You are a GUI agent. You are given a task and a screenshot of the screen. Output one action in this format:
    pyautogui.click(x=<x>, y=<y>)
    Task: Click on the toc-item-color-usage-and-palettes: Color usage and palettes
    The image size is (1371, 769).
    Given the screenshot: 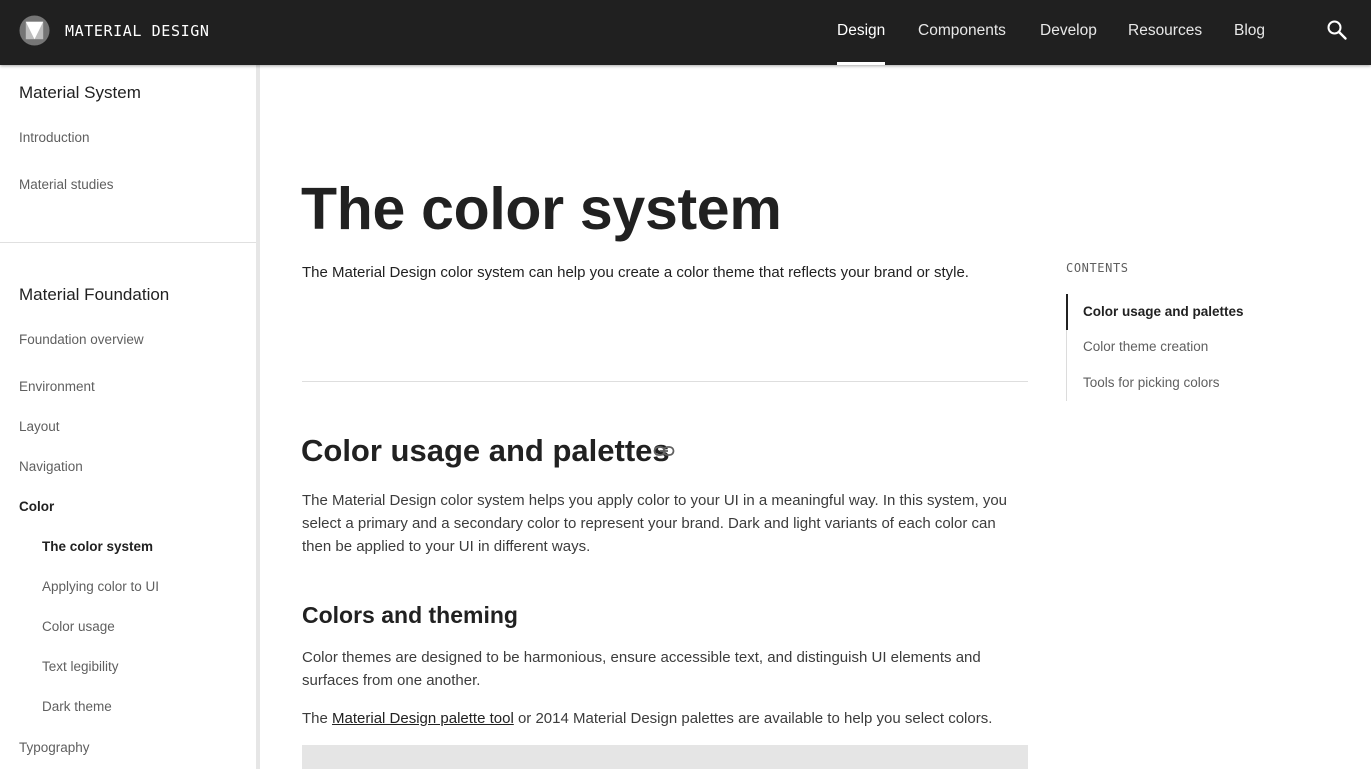 What is the action you would take?
    pyautogui.click(x=1163, y=311)
    